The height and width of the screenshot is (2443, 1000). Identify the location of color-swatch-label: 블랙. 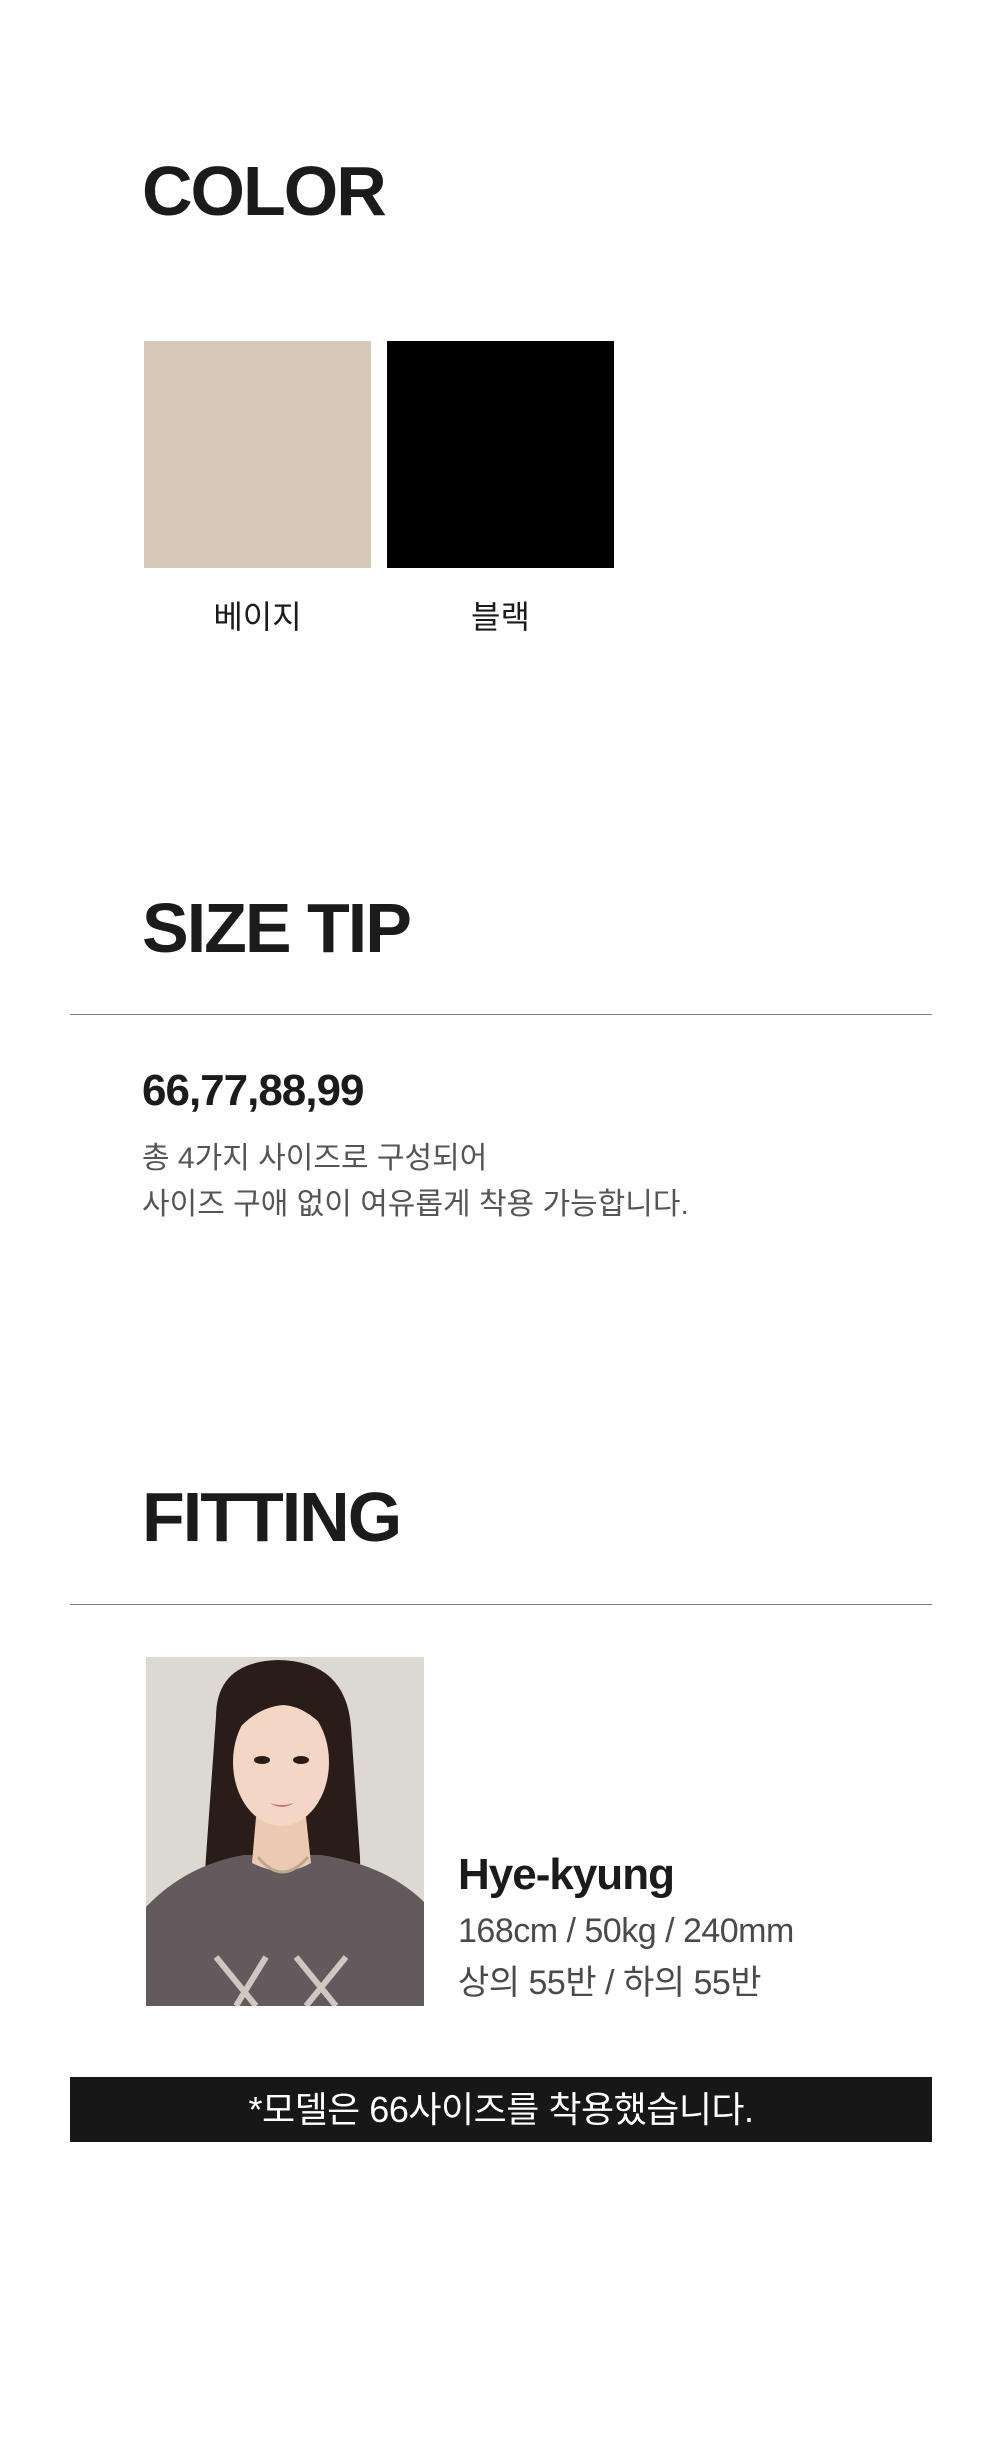
(500, 617).